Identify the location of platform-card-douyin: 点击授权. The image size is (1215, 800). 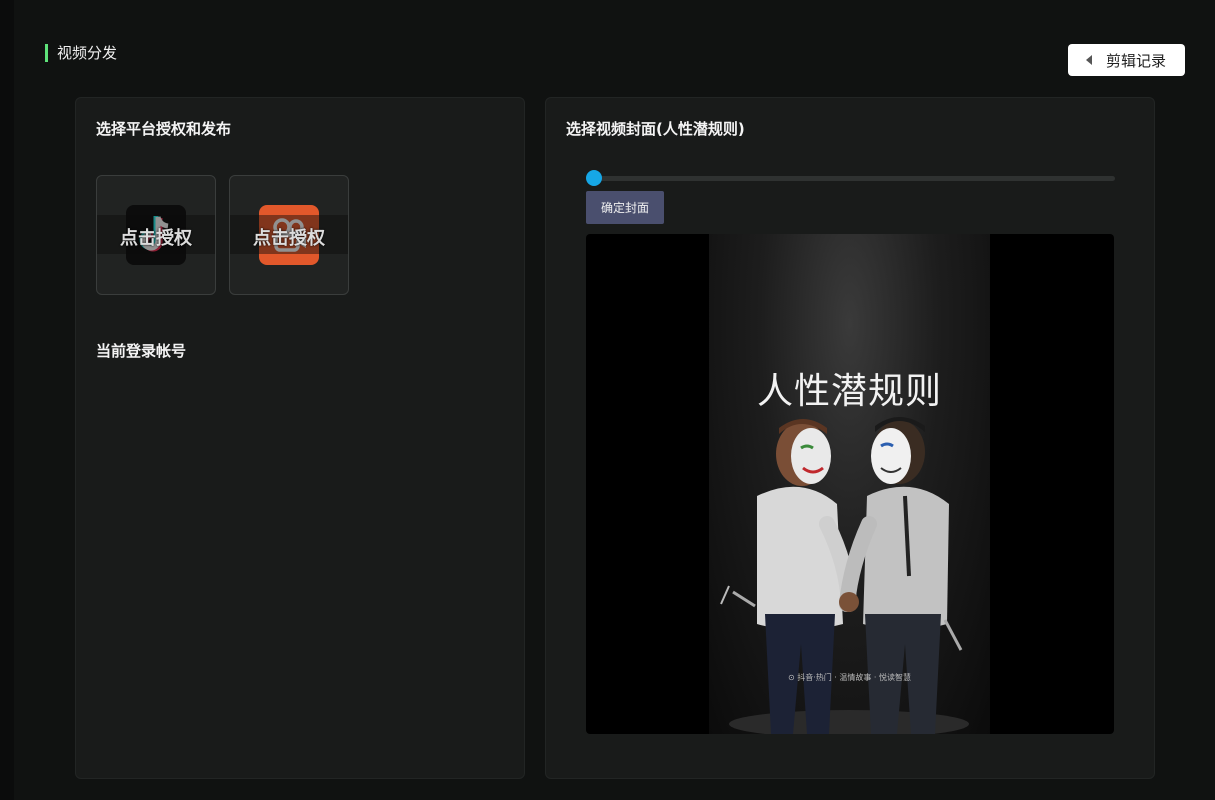
(156, 235).